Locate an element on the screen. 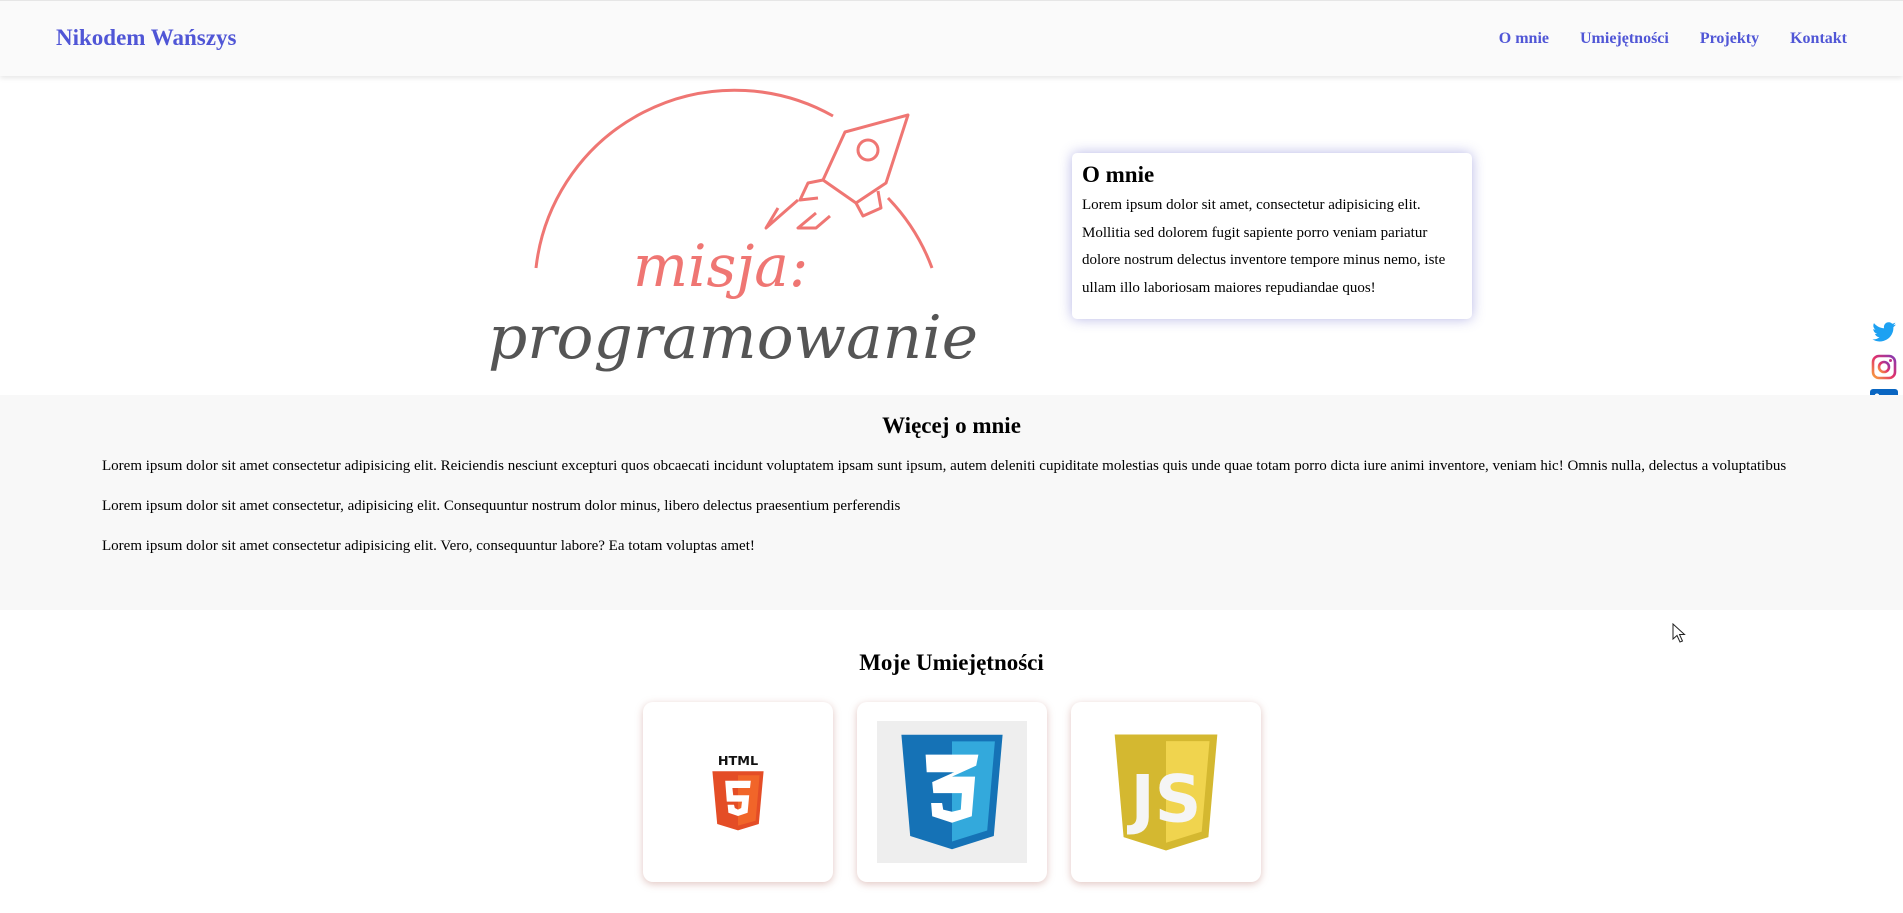 The width and height of the screenshot is (1903, 913). nav-link-projekty: Projekty is located at coordinates (1729, 39).